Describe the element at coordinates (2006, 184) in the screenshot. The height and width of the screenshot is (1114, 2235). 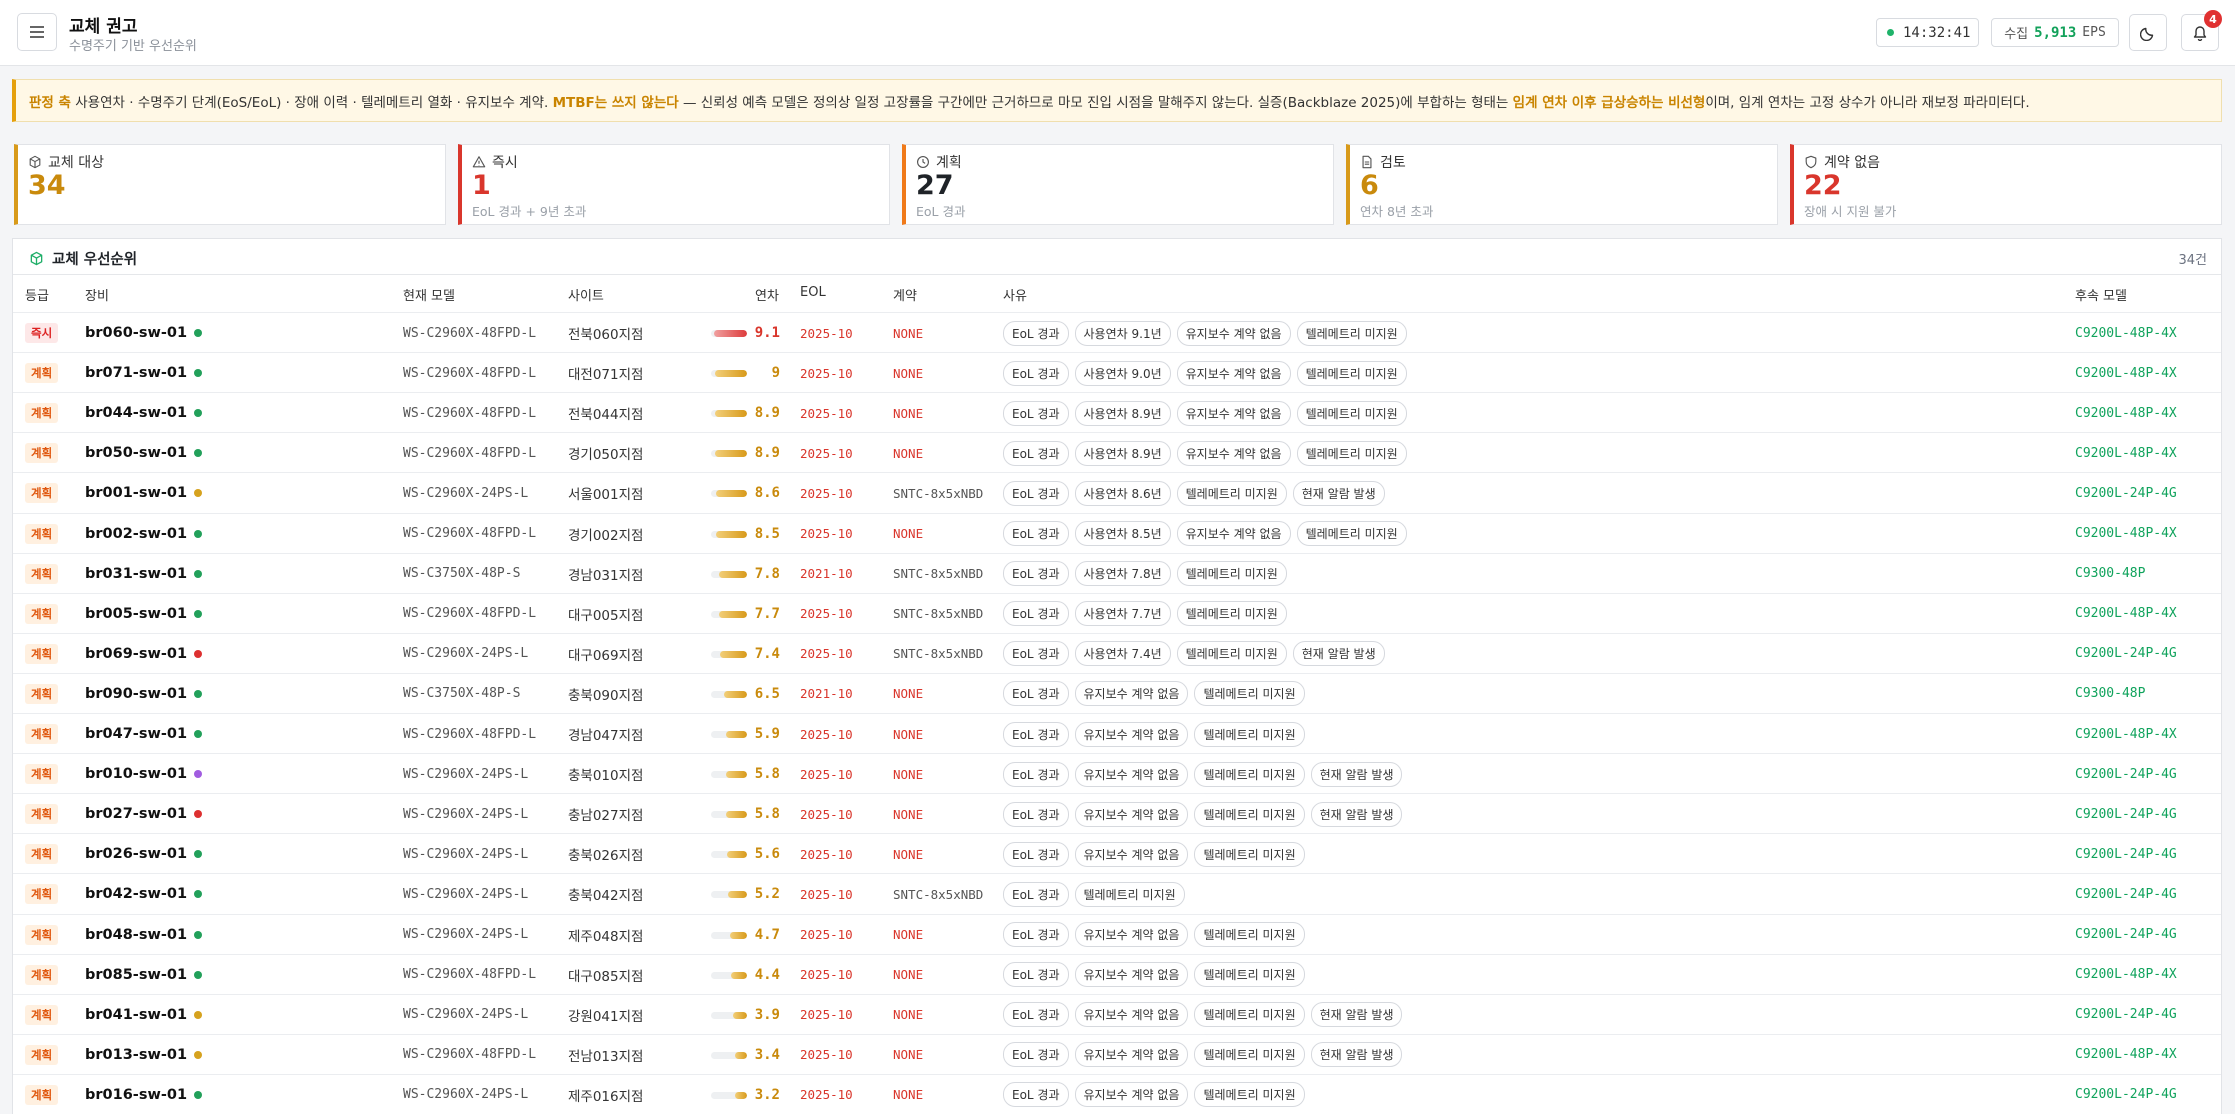
I see `kpi-card: 계약 없음 22 장애 시 지원 불가` at that location.